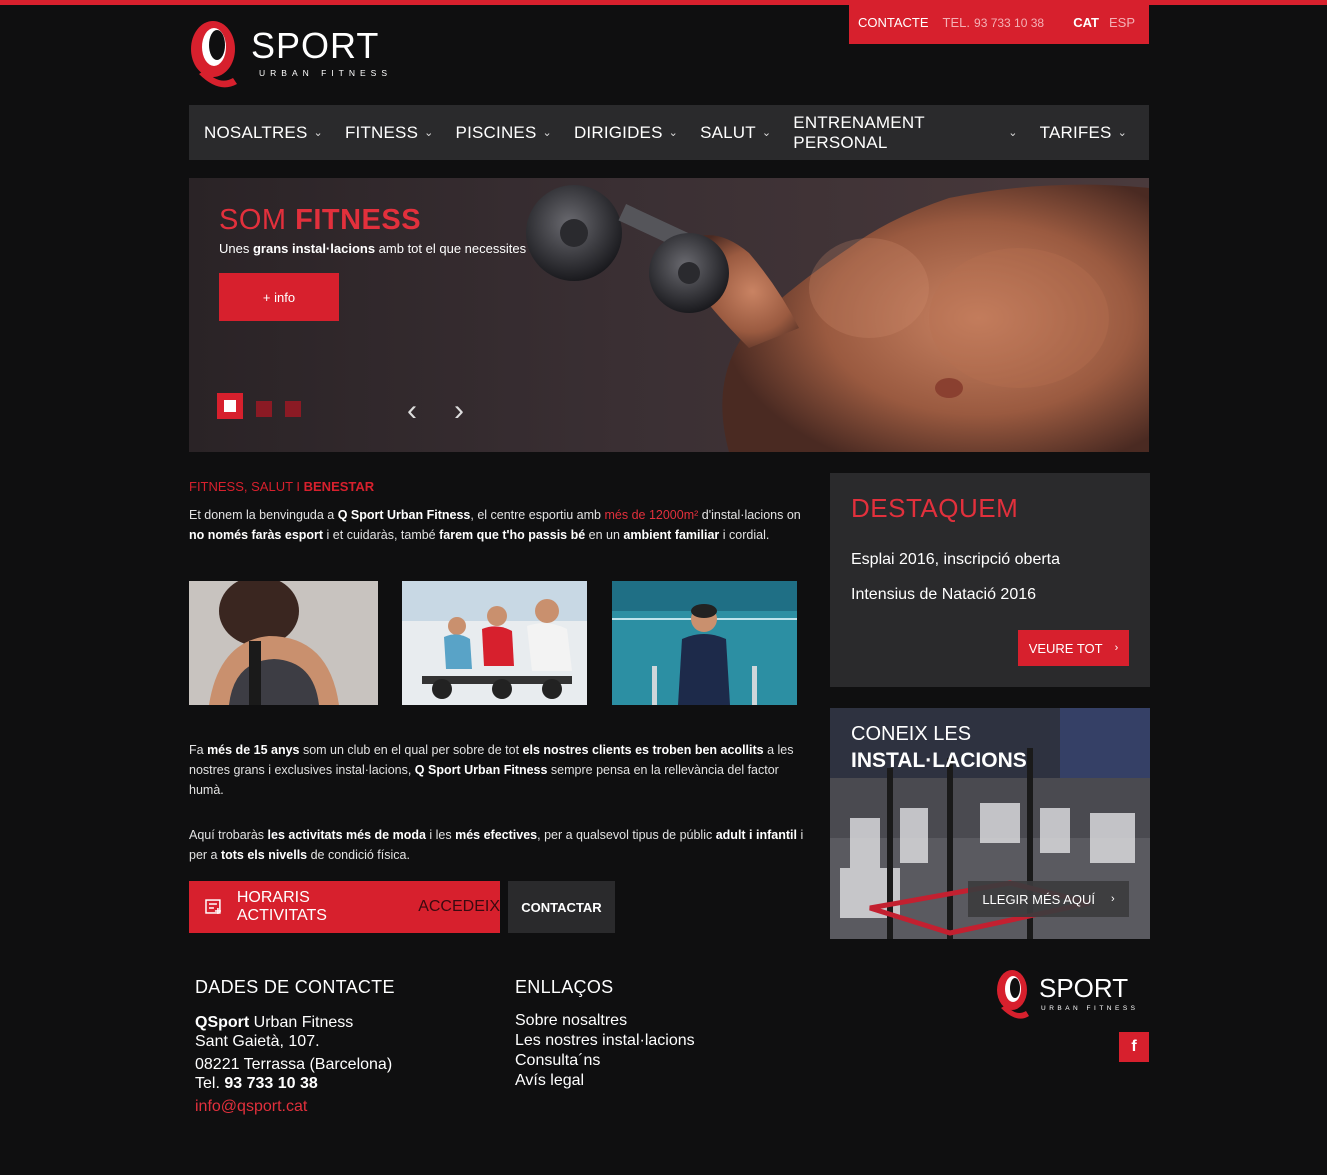 The height and width of the screenshot is (1175, 1327). What do you see at coordinates (339, 486) in the screenshot?
I see `kicker-bold: BENESTAR` at bounding box center [339, 486].